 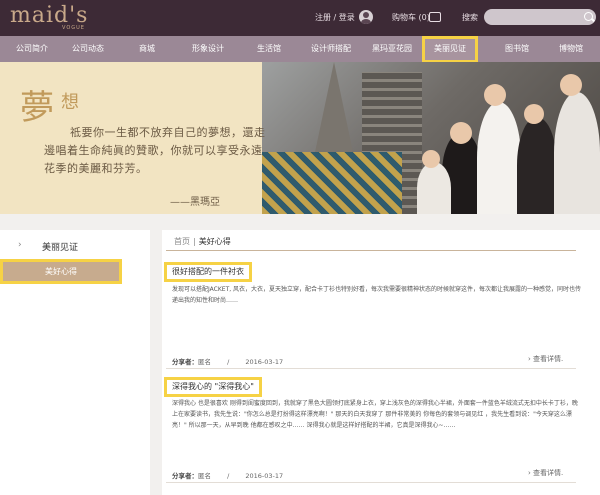 What do you see at coordinates (335, 17) in the screenshot?
I see `login-link: 注册 / 登录` at bounding box center [335, 17].